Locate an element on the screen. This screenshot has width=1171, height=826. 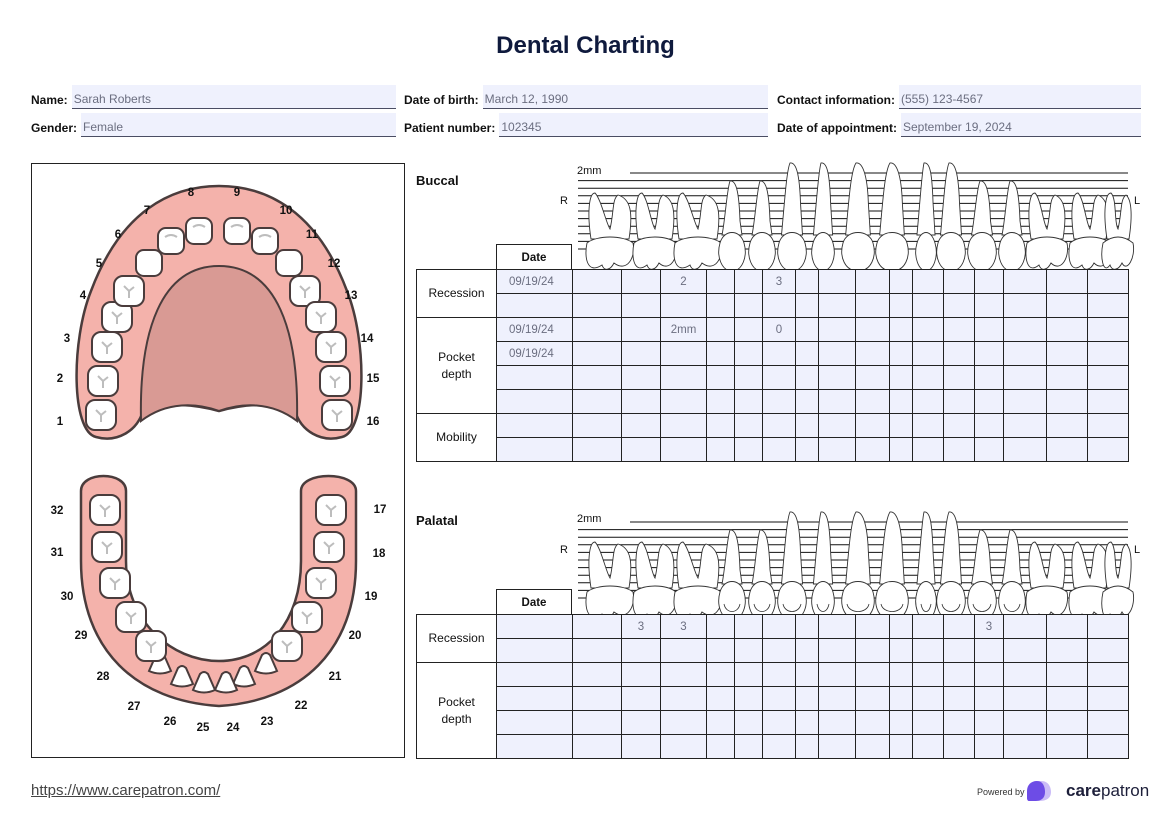
patient-number-input: 102345 is located at coordinates (633, 125).